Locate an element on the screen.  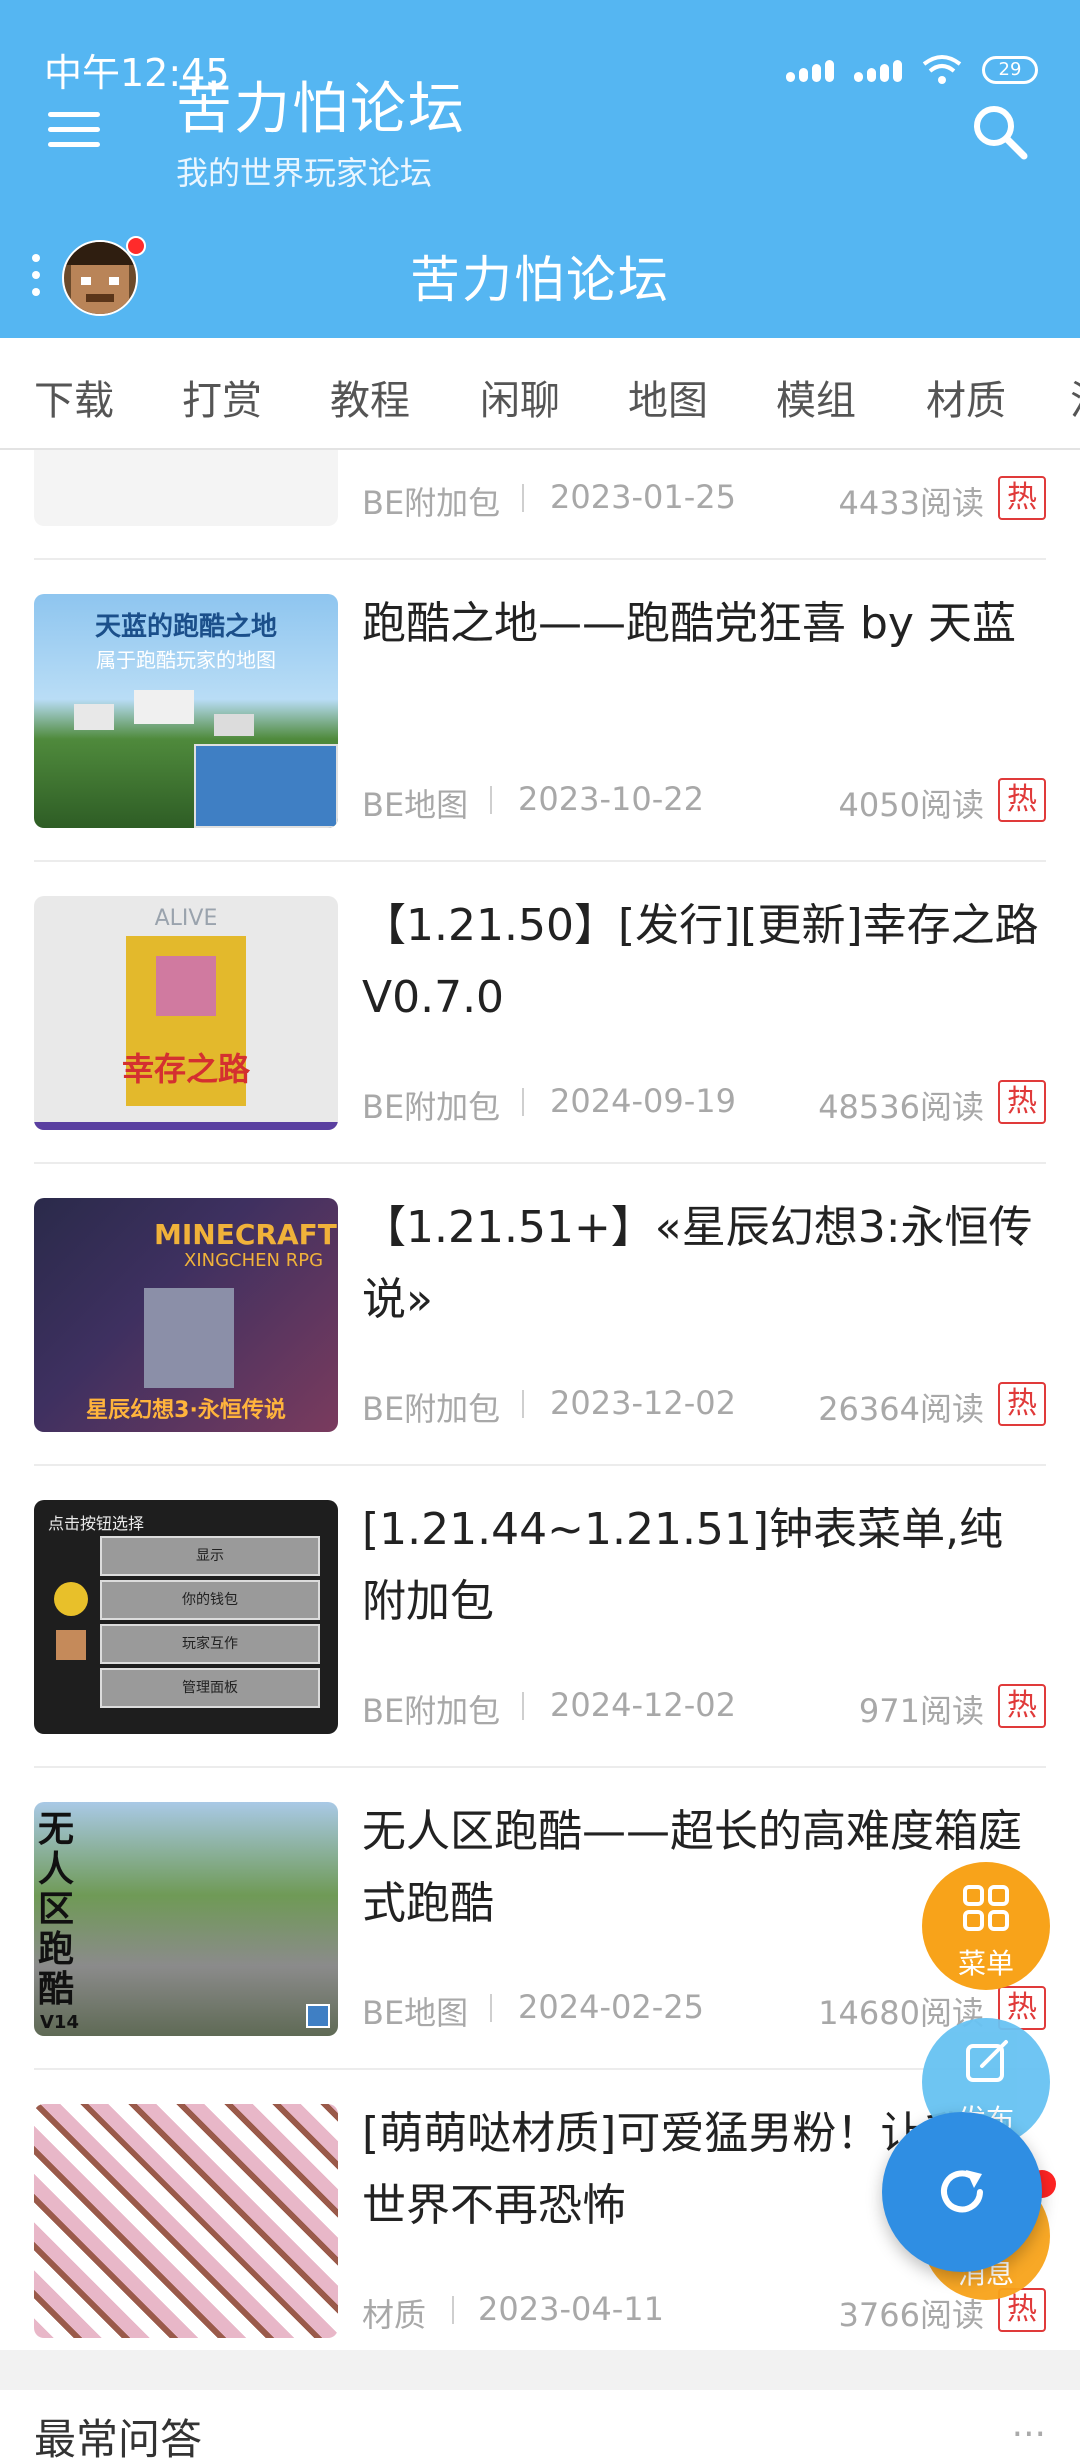
post-title: 跑酷之地——跑酷党狂喜 by 天蓝 is located at coordinates (689, 623).